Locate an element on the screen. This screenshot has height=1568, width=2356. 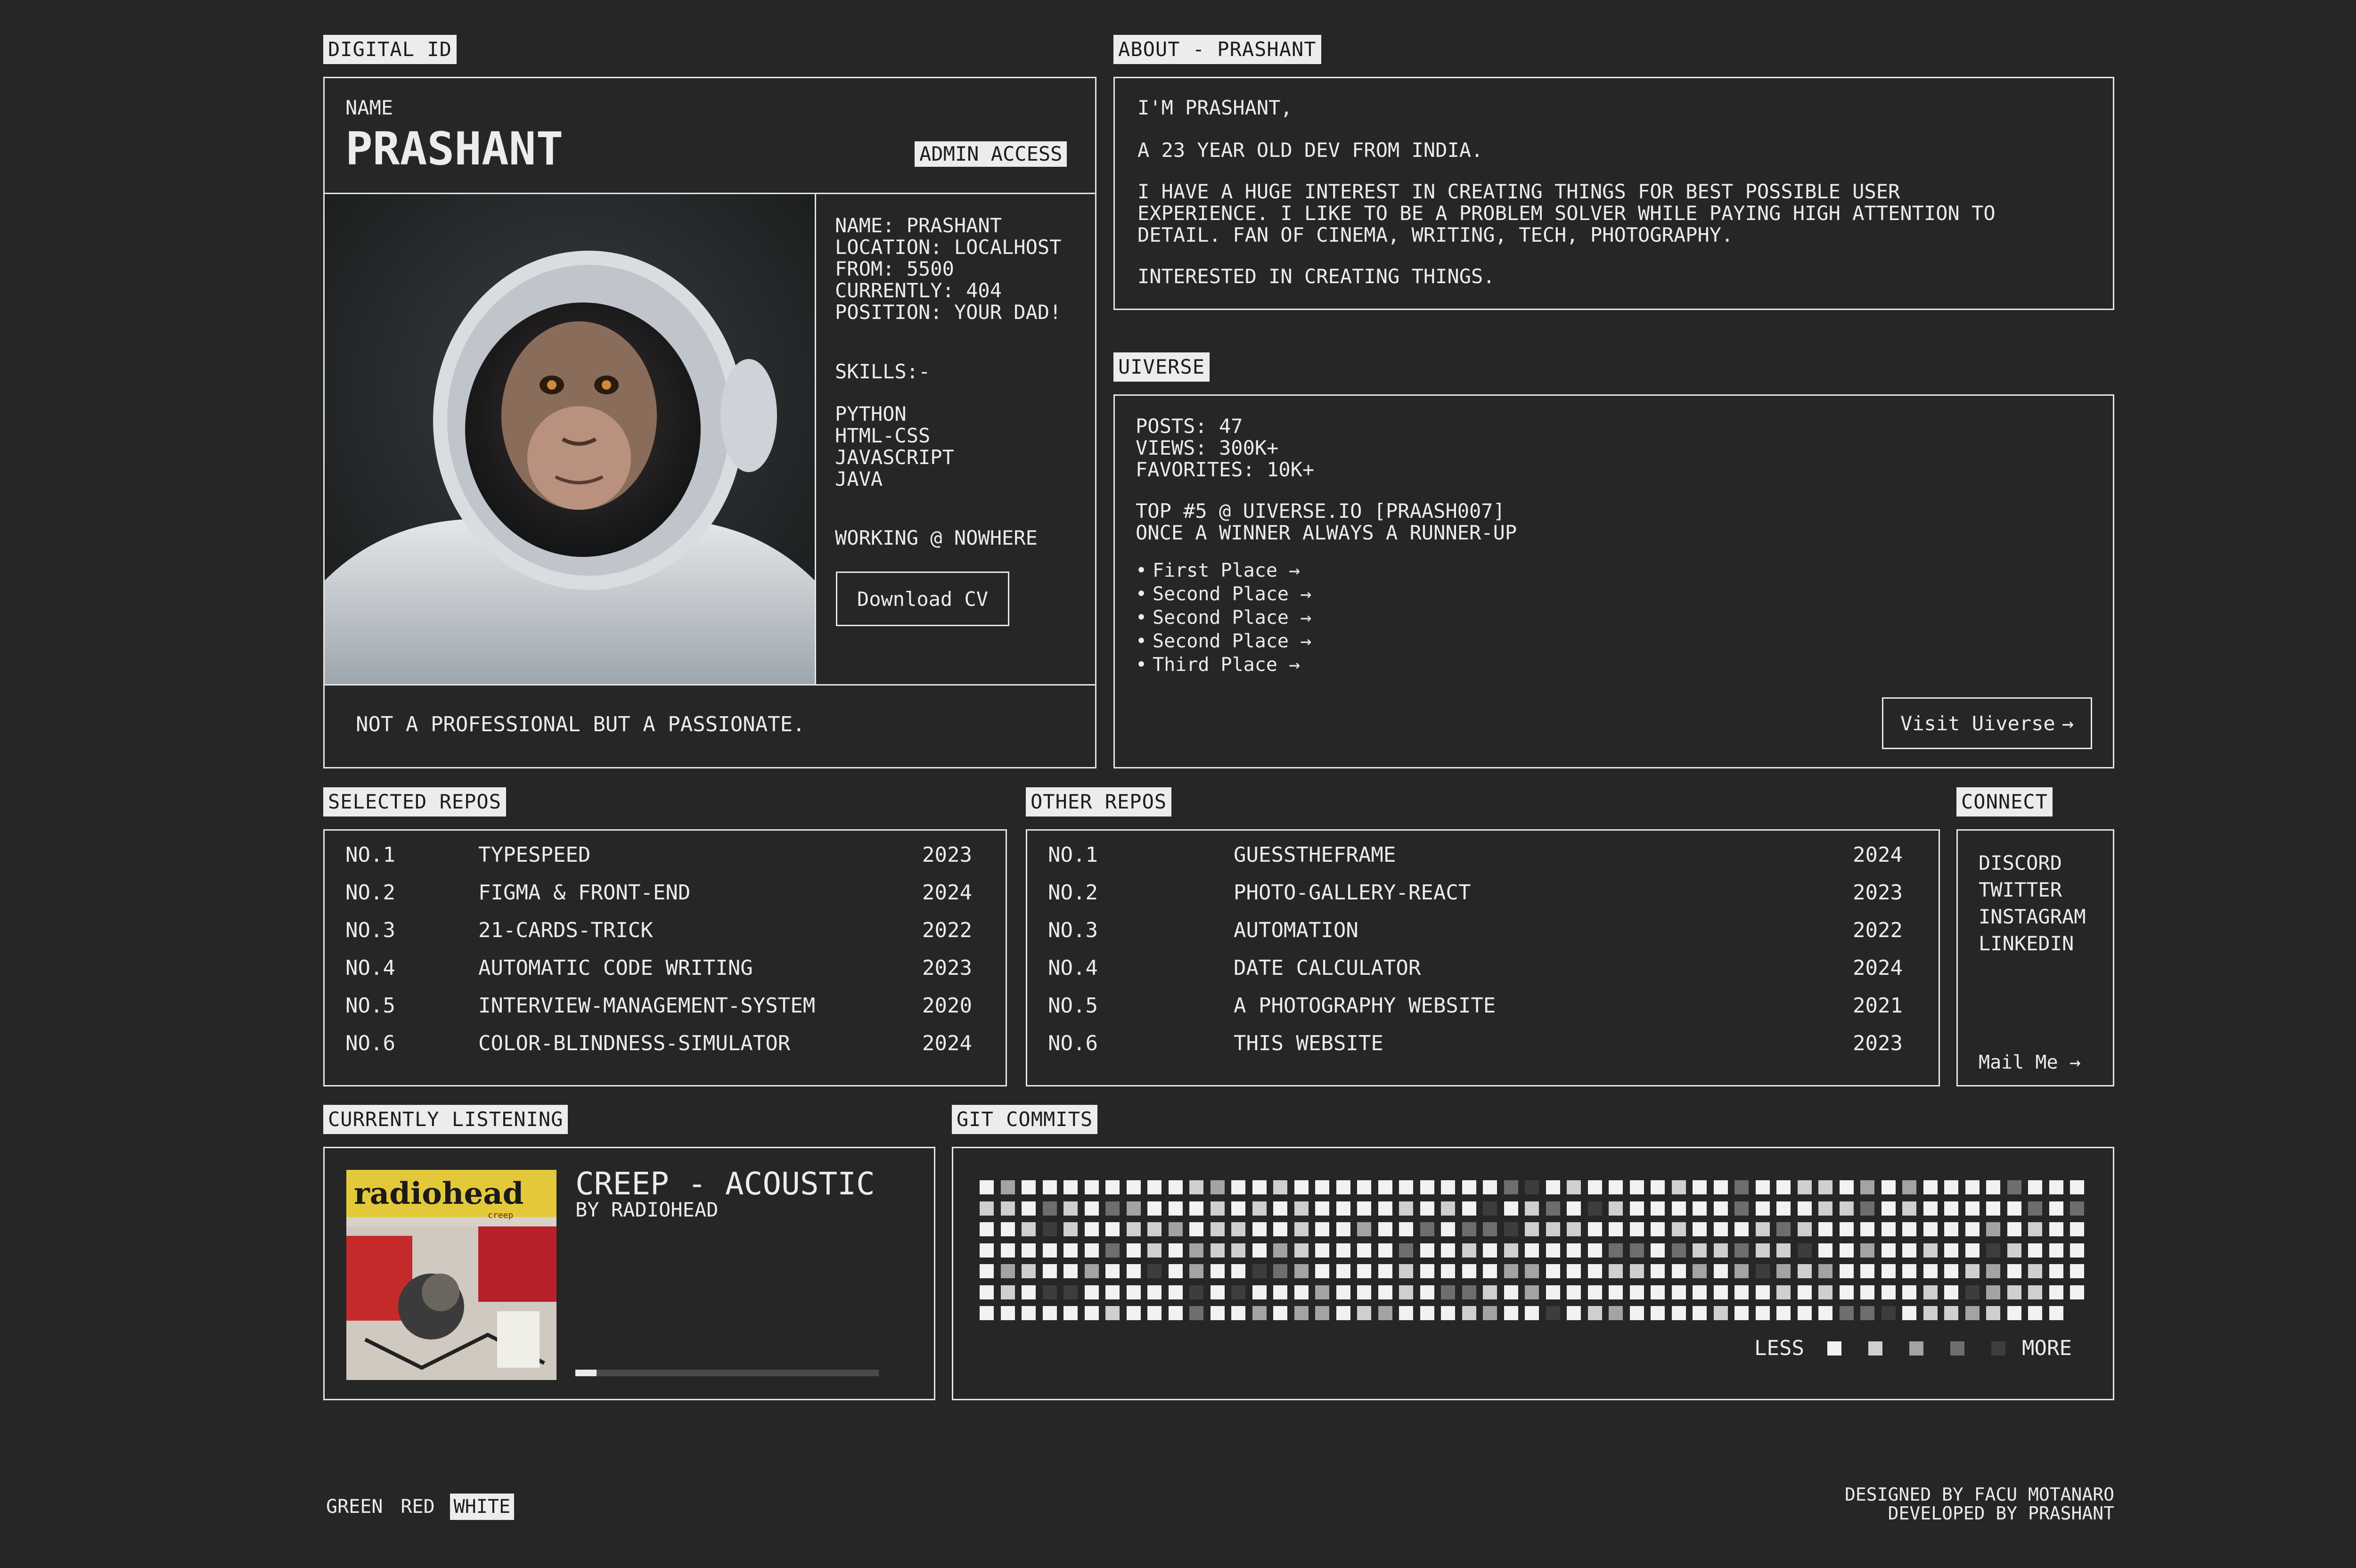
admin-access-badge: ADMIN ACCESS is located at coordinates (991, 154).